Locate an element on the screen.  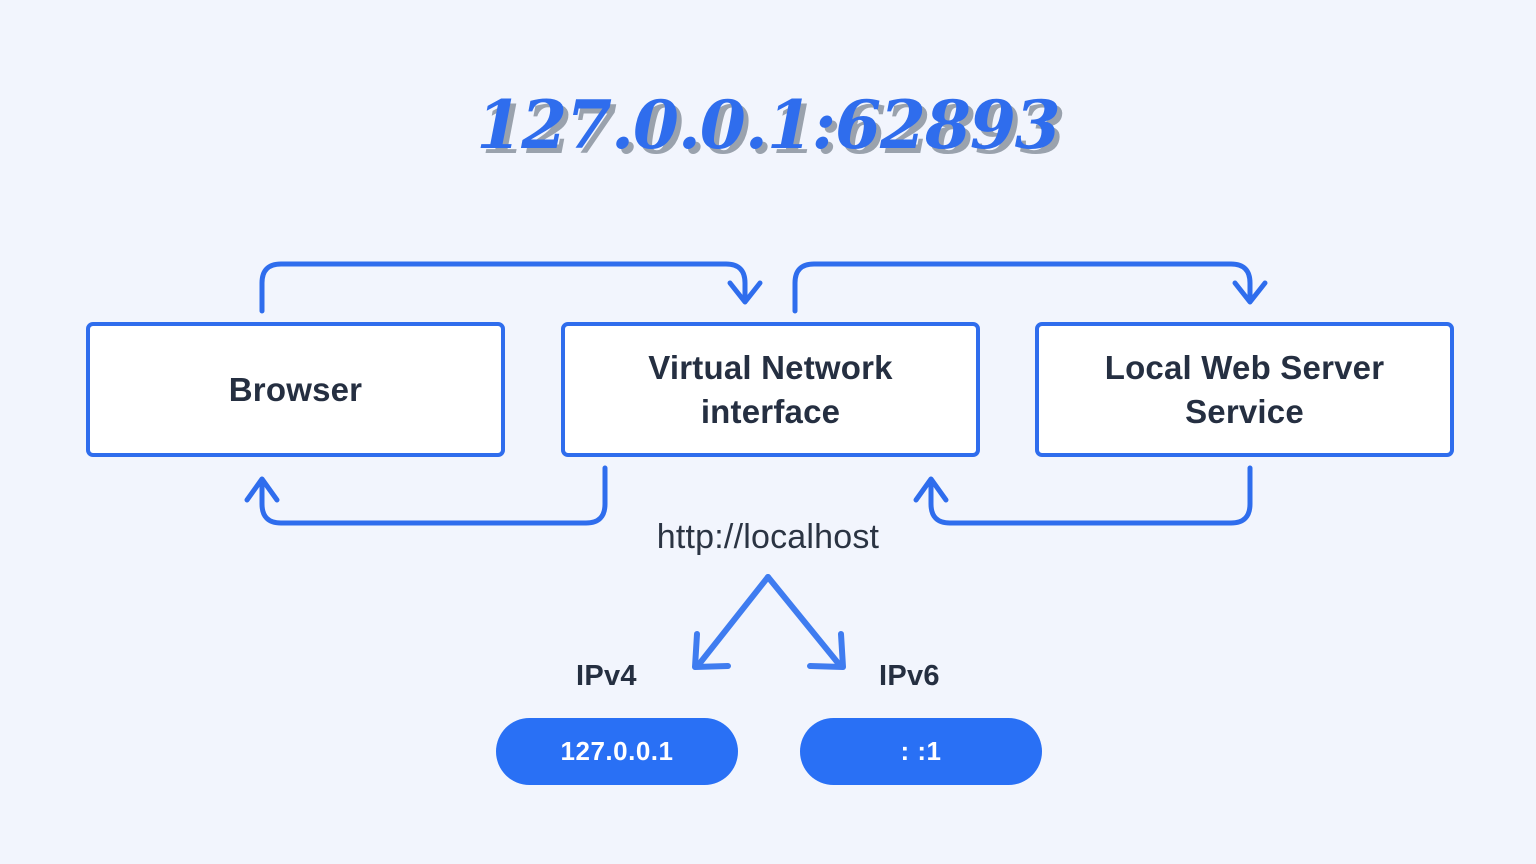
connector-browser-to-vni is located at coordinates (511, 287).